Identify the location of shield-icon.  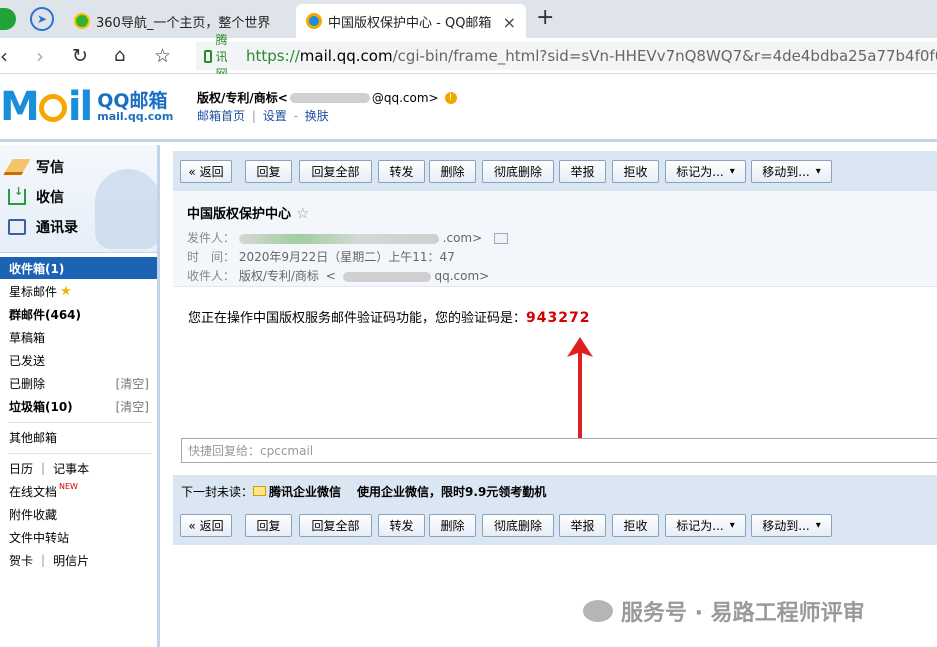
(208, 56).